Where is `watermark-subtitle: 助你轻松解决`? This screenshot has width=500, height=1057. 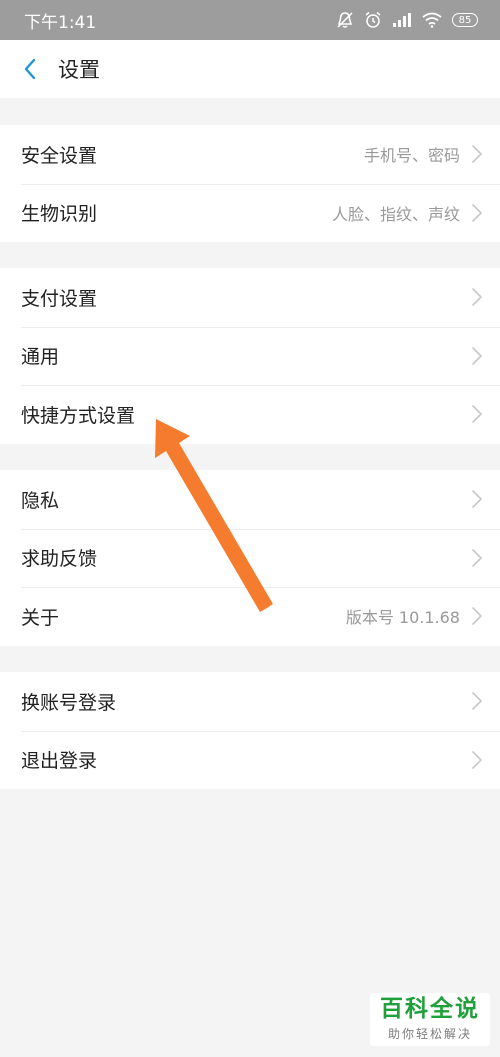
watermark-subtitle: 助你轻松解决 is located at coordinates (429, 1033).